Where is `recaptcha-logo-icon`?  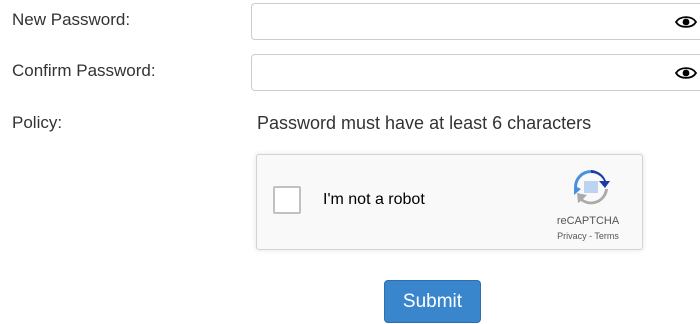
recaptcha-logo-icon is located at coordinates (592, 187).